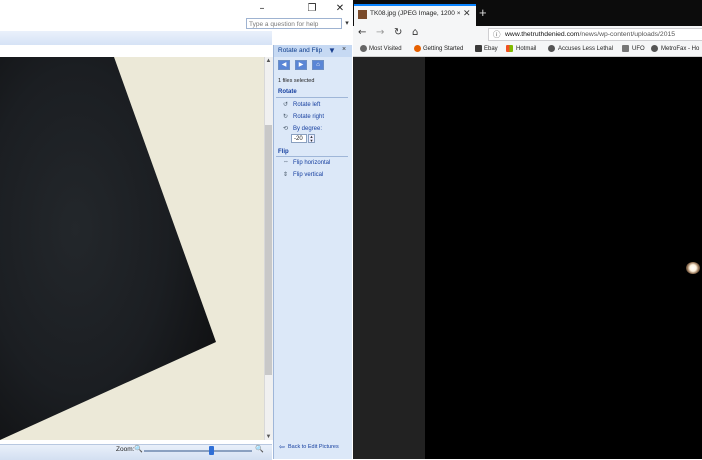 This screenshot has height=460, width=702. Describe the element at coordinates (138, 449) in the screenshot. I see `zoom-out-icon: 🔍` at that location.